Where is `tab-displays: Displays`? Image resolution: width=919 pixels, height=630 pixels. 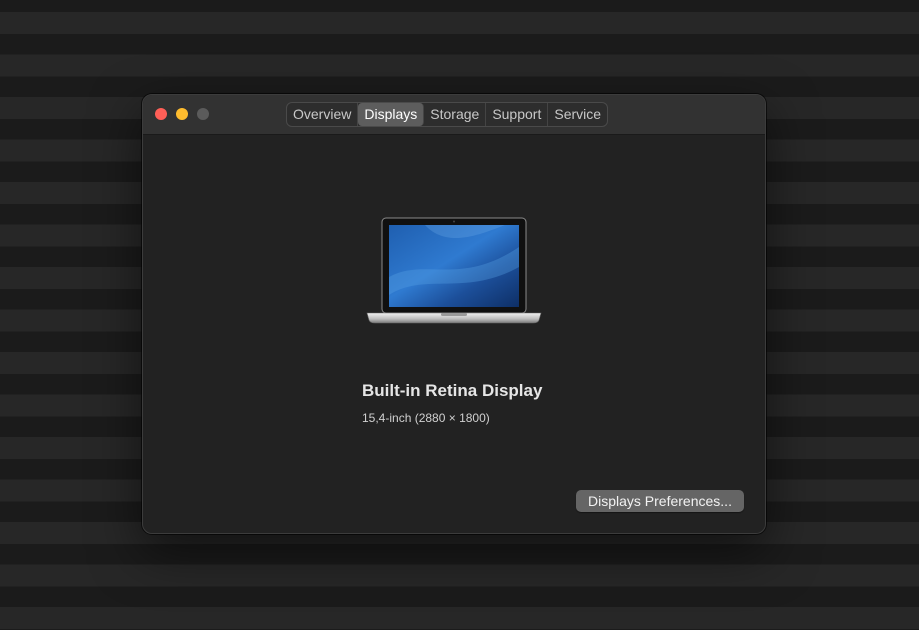
tab-displays: Displays is located at coordinates (391, 114).